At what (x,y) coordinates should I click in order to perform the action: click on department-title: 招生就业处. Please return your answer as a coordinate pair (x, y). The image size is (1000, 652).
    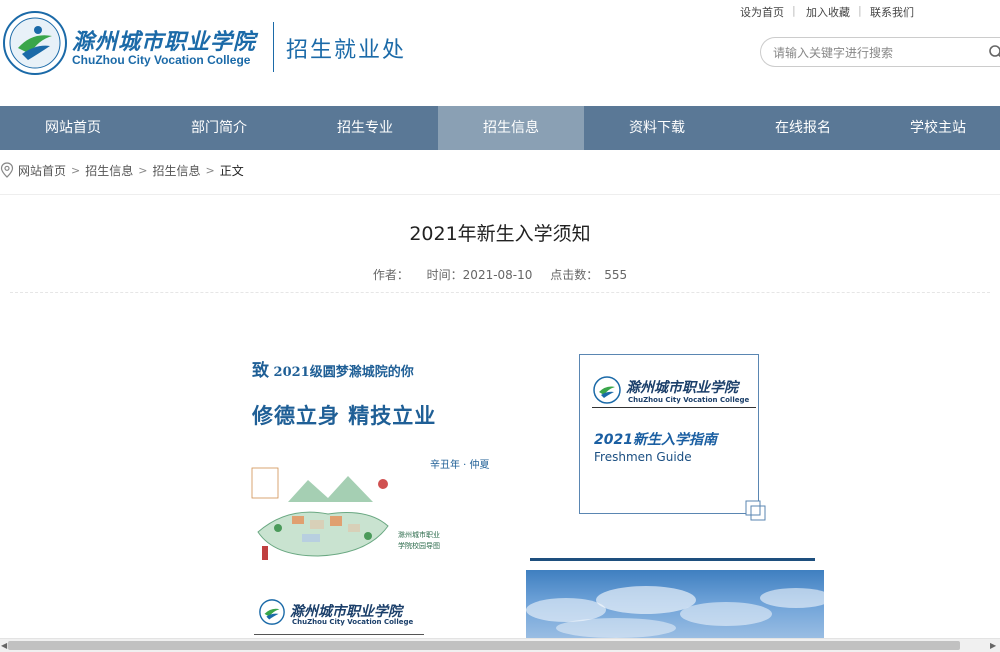
    Looking at the image, I should click on (346, 50).